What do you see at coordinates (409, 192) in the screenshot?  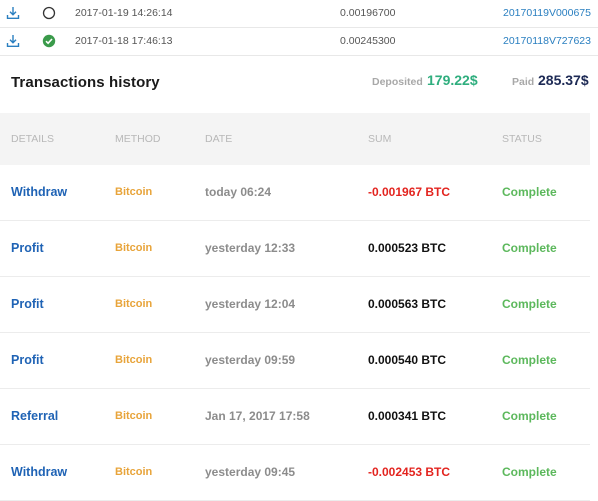 I see `transaction-sum: -0.001967 BTC` at bounding box center [409, 192].